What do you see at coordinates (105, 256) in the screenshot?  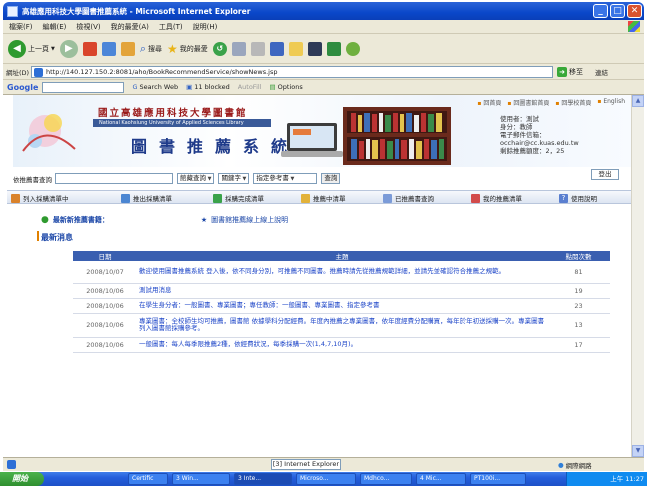 I see `header-date: 日期` at bounding box center [105, 256].